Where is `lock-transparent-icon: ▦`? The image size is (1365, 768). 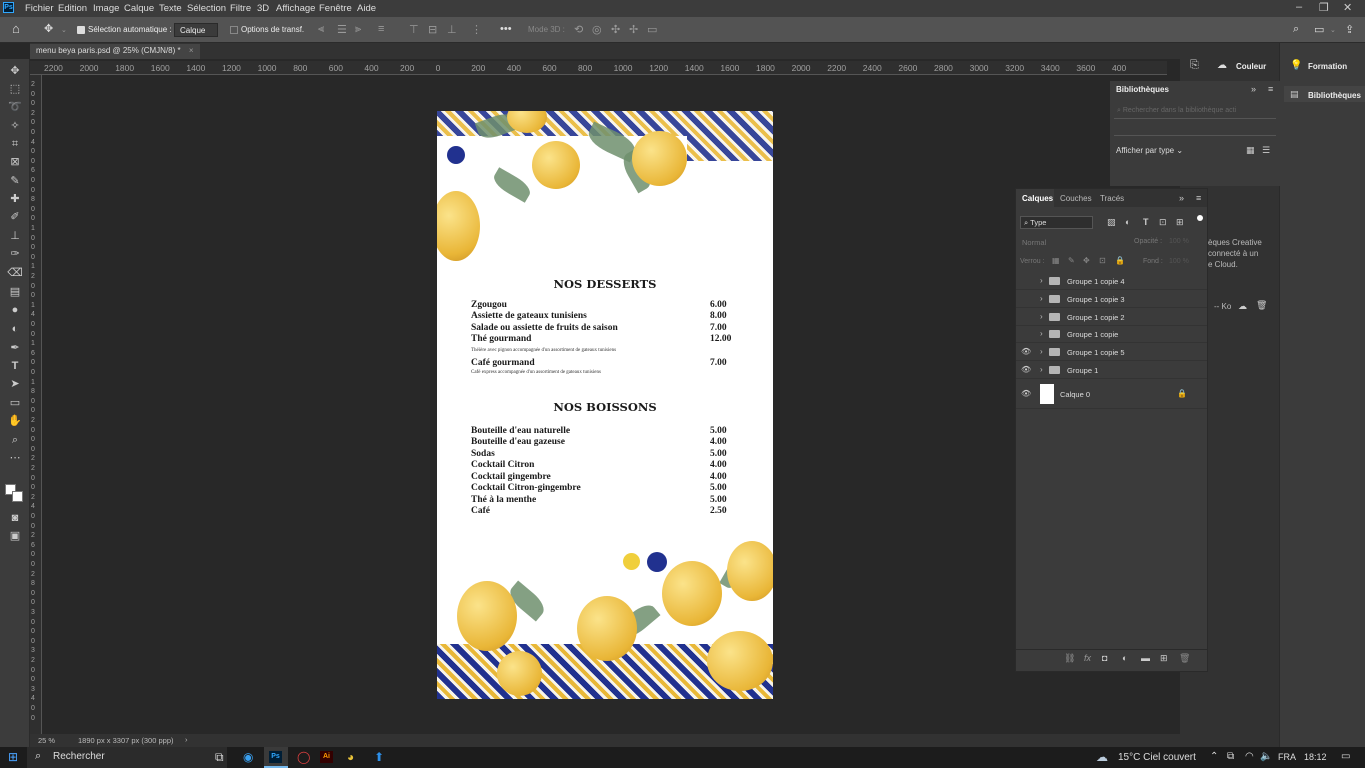 lock-transparent-icon: ▦ is located at coordinates (1056, 260).